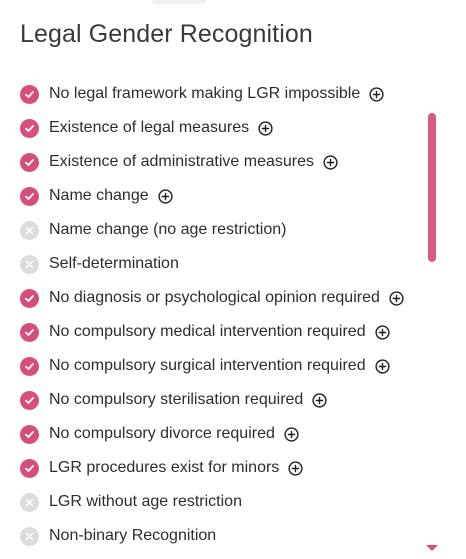 The width and height of the screenshot is (466, 559). What do you see at coordinates (162, 433) in the screenshot?
I see `criterion-label: No compulsory divorce required` at bounding box center [162, 433].